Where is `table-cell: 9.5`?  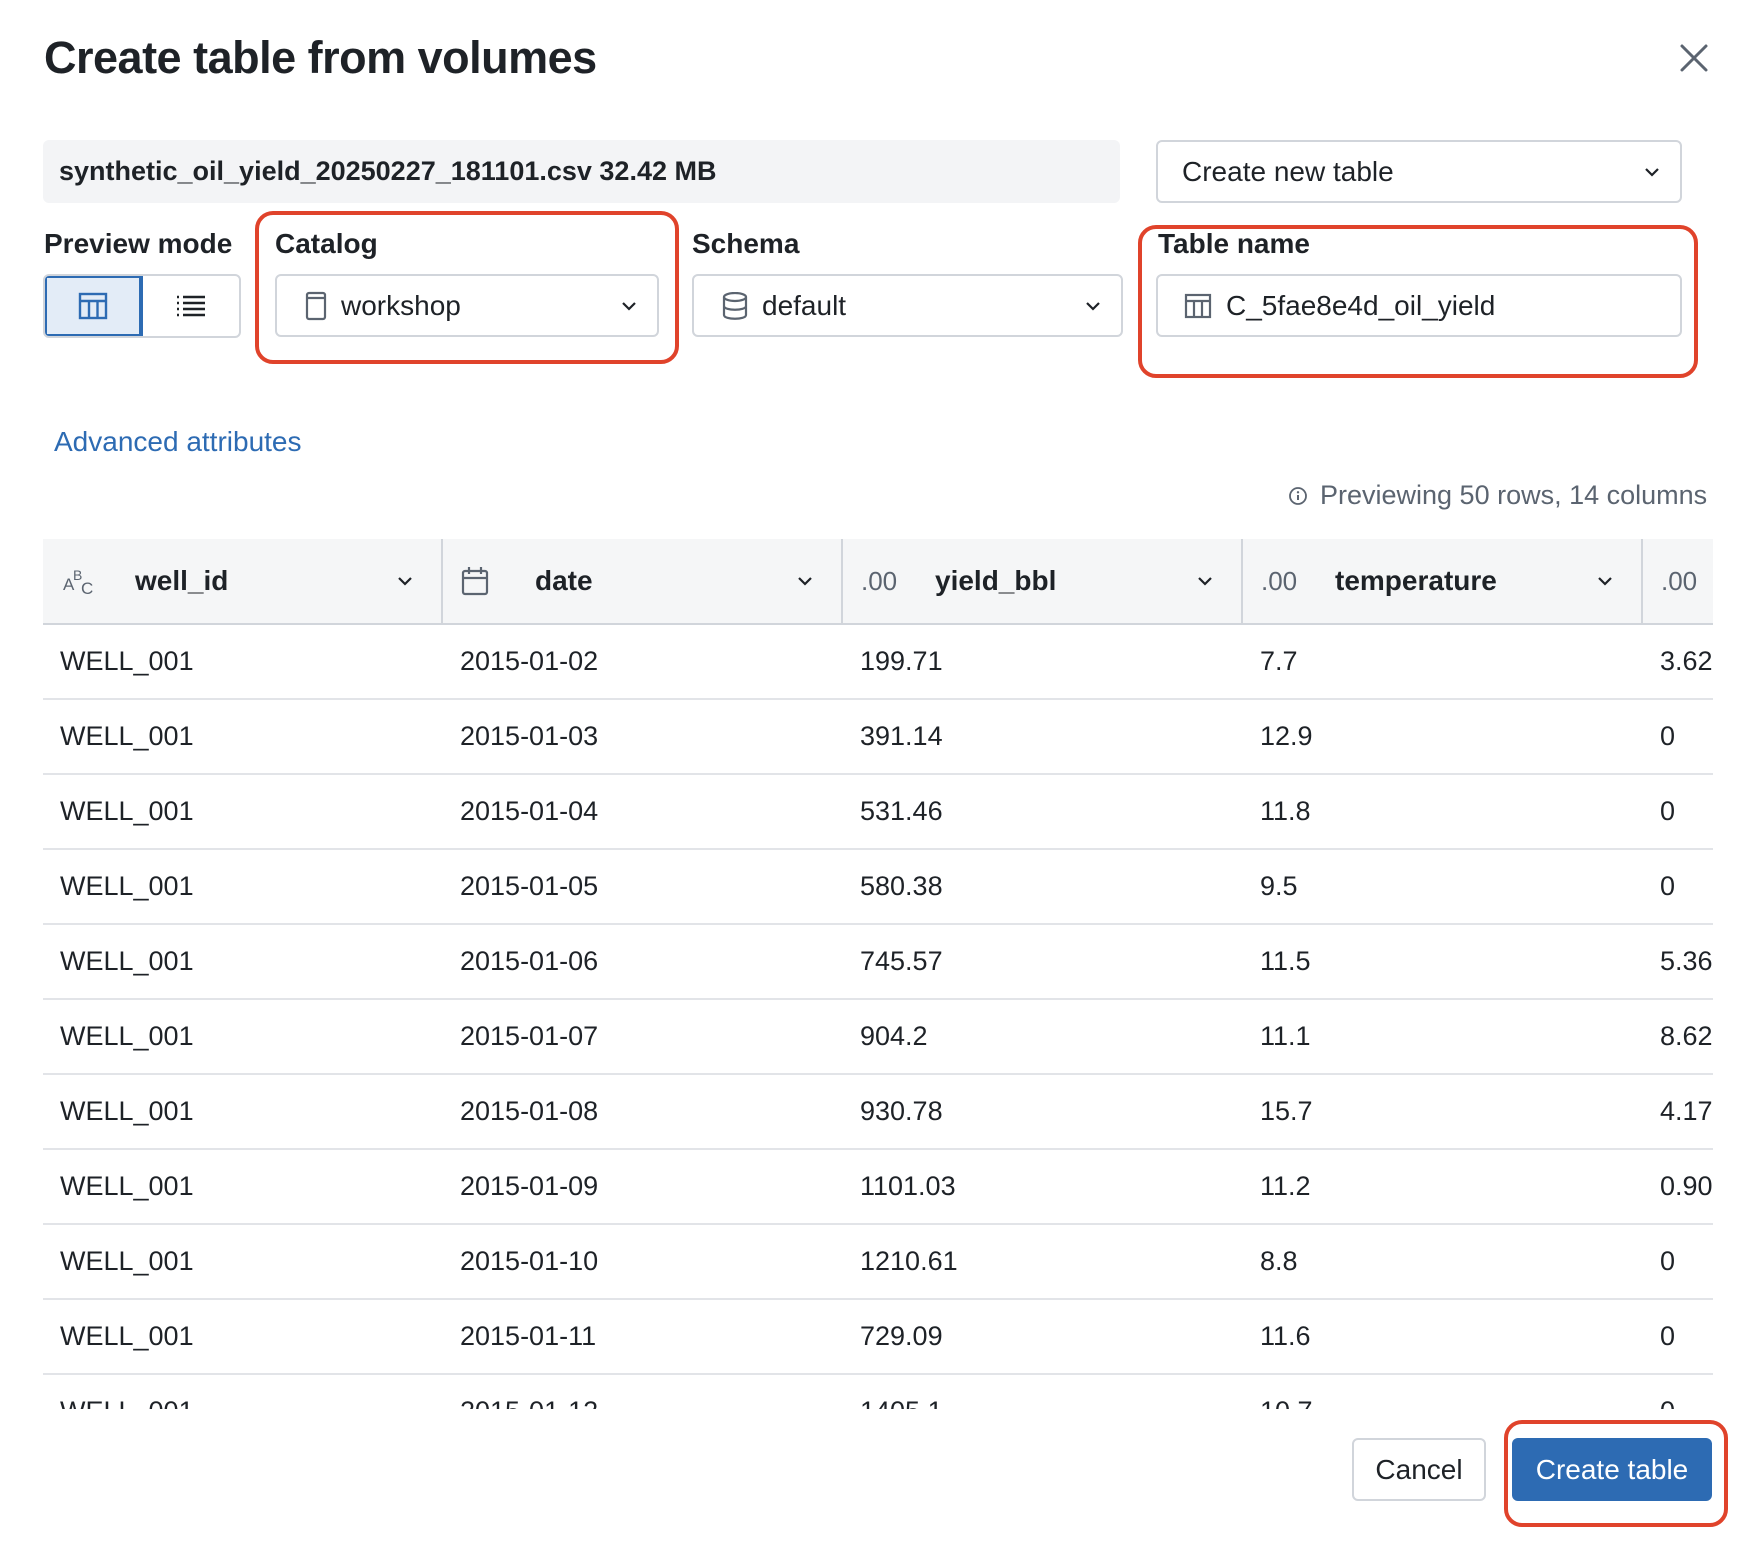 table-cell: 9.5 is located at coordinates (1443, 887).